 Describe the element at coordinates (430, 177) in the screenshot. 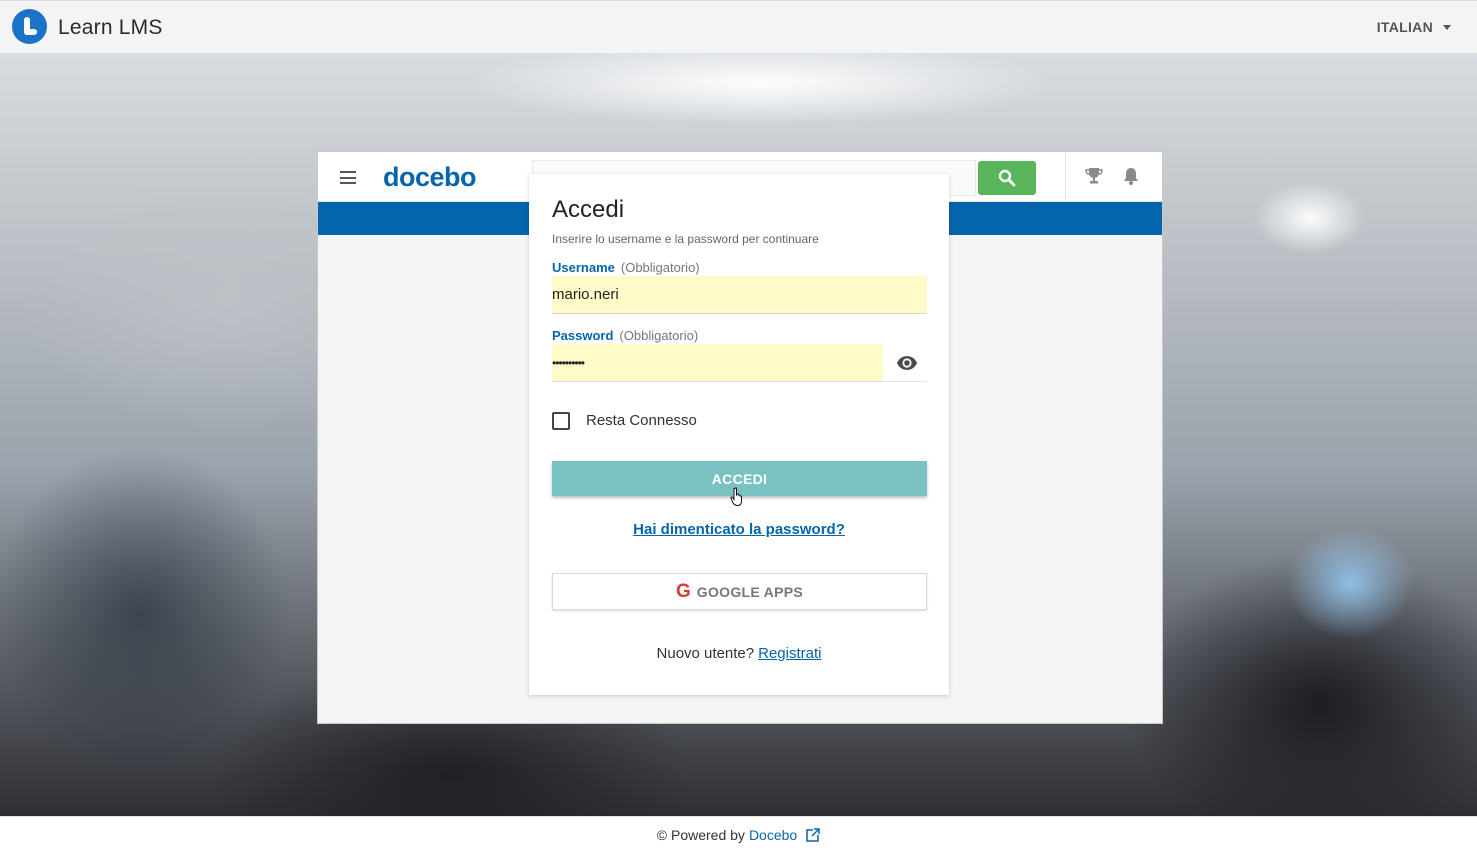

I see `docebo-logo: docebo` at that location.